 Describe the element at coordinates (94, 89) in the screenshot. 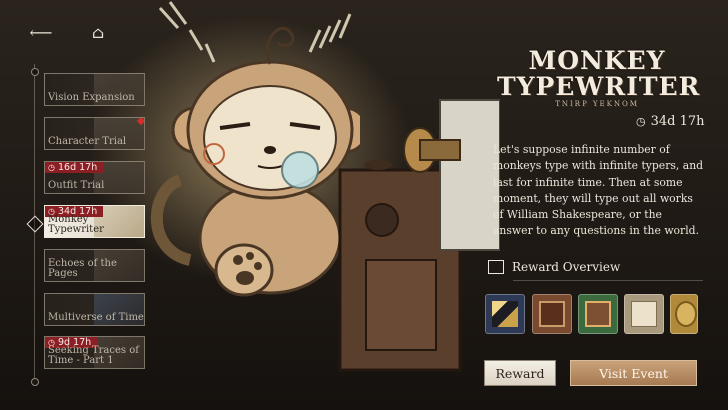

I see `event-item-vision-expansion: Vision Expansion` at that location.